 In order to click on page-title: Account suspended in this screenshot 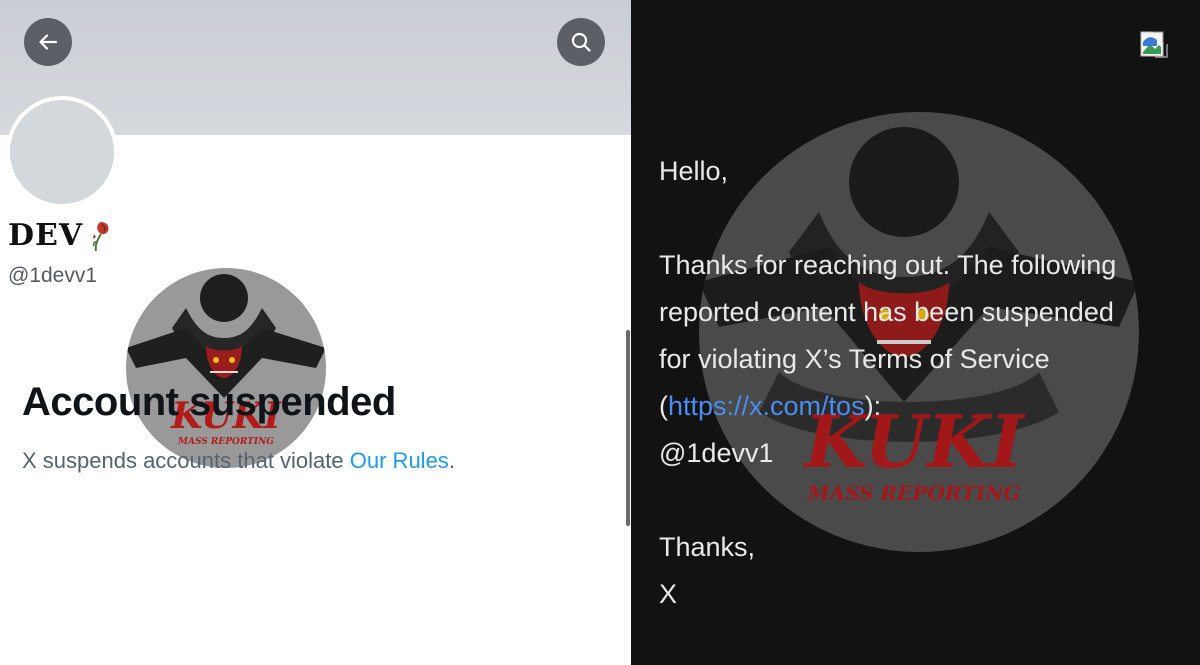, I will do `click(209, 402)`.